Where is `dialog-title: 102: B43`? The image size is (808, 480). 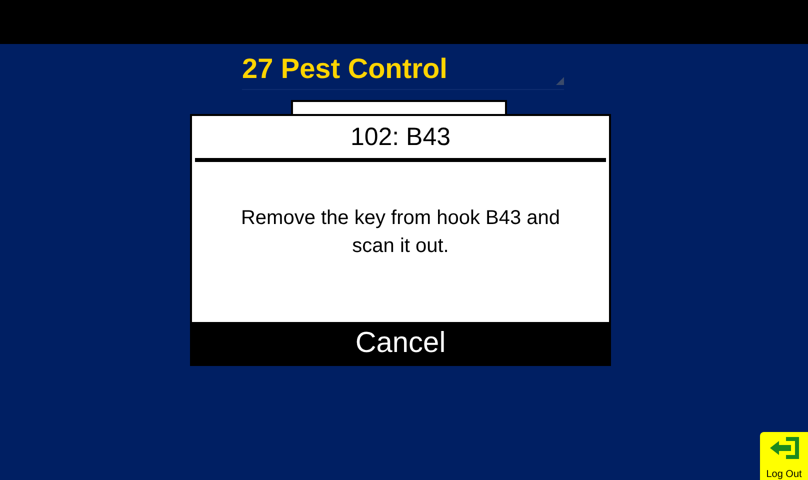 dialog-title: 102: B43 is located at coordinates (400, 137).